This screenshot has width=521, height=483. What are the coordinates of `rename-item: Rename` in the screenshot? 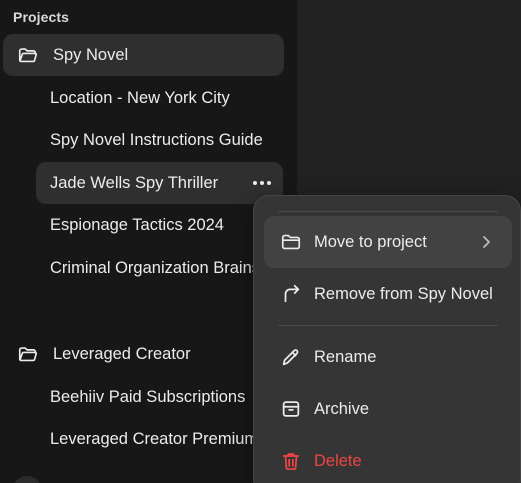 It's located at (388, 357).